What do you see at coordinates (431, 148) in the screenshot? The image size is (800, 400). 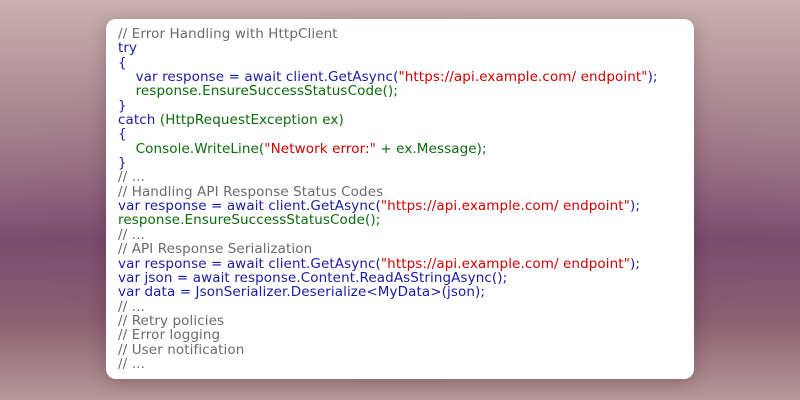 I see `code-token: + ex.Message);` at bounding box center [431, 148].